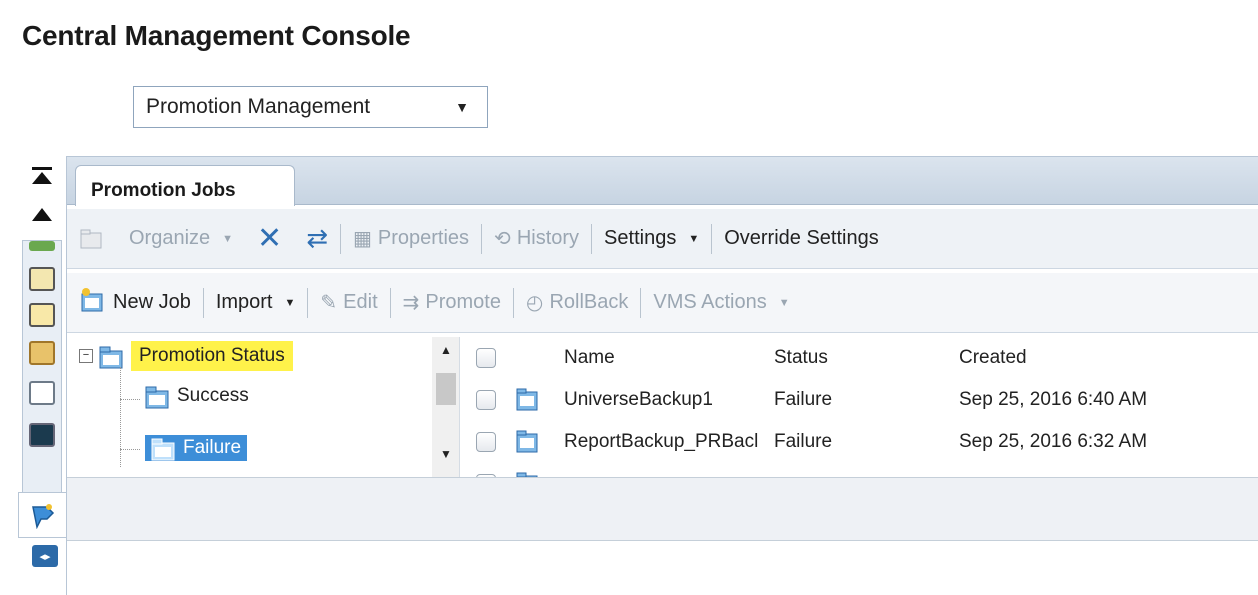 This screenshot has width=1258, height=595. I want to click on settings-button: Settings ▼, so click(651, 238).